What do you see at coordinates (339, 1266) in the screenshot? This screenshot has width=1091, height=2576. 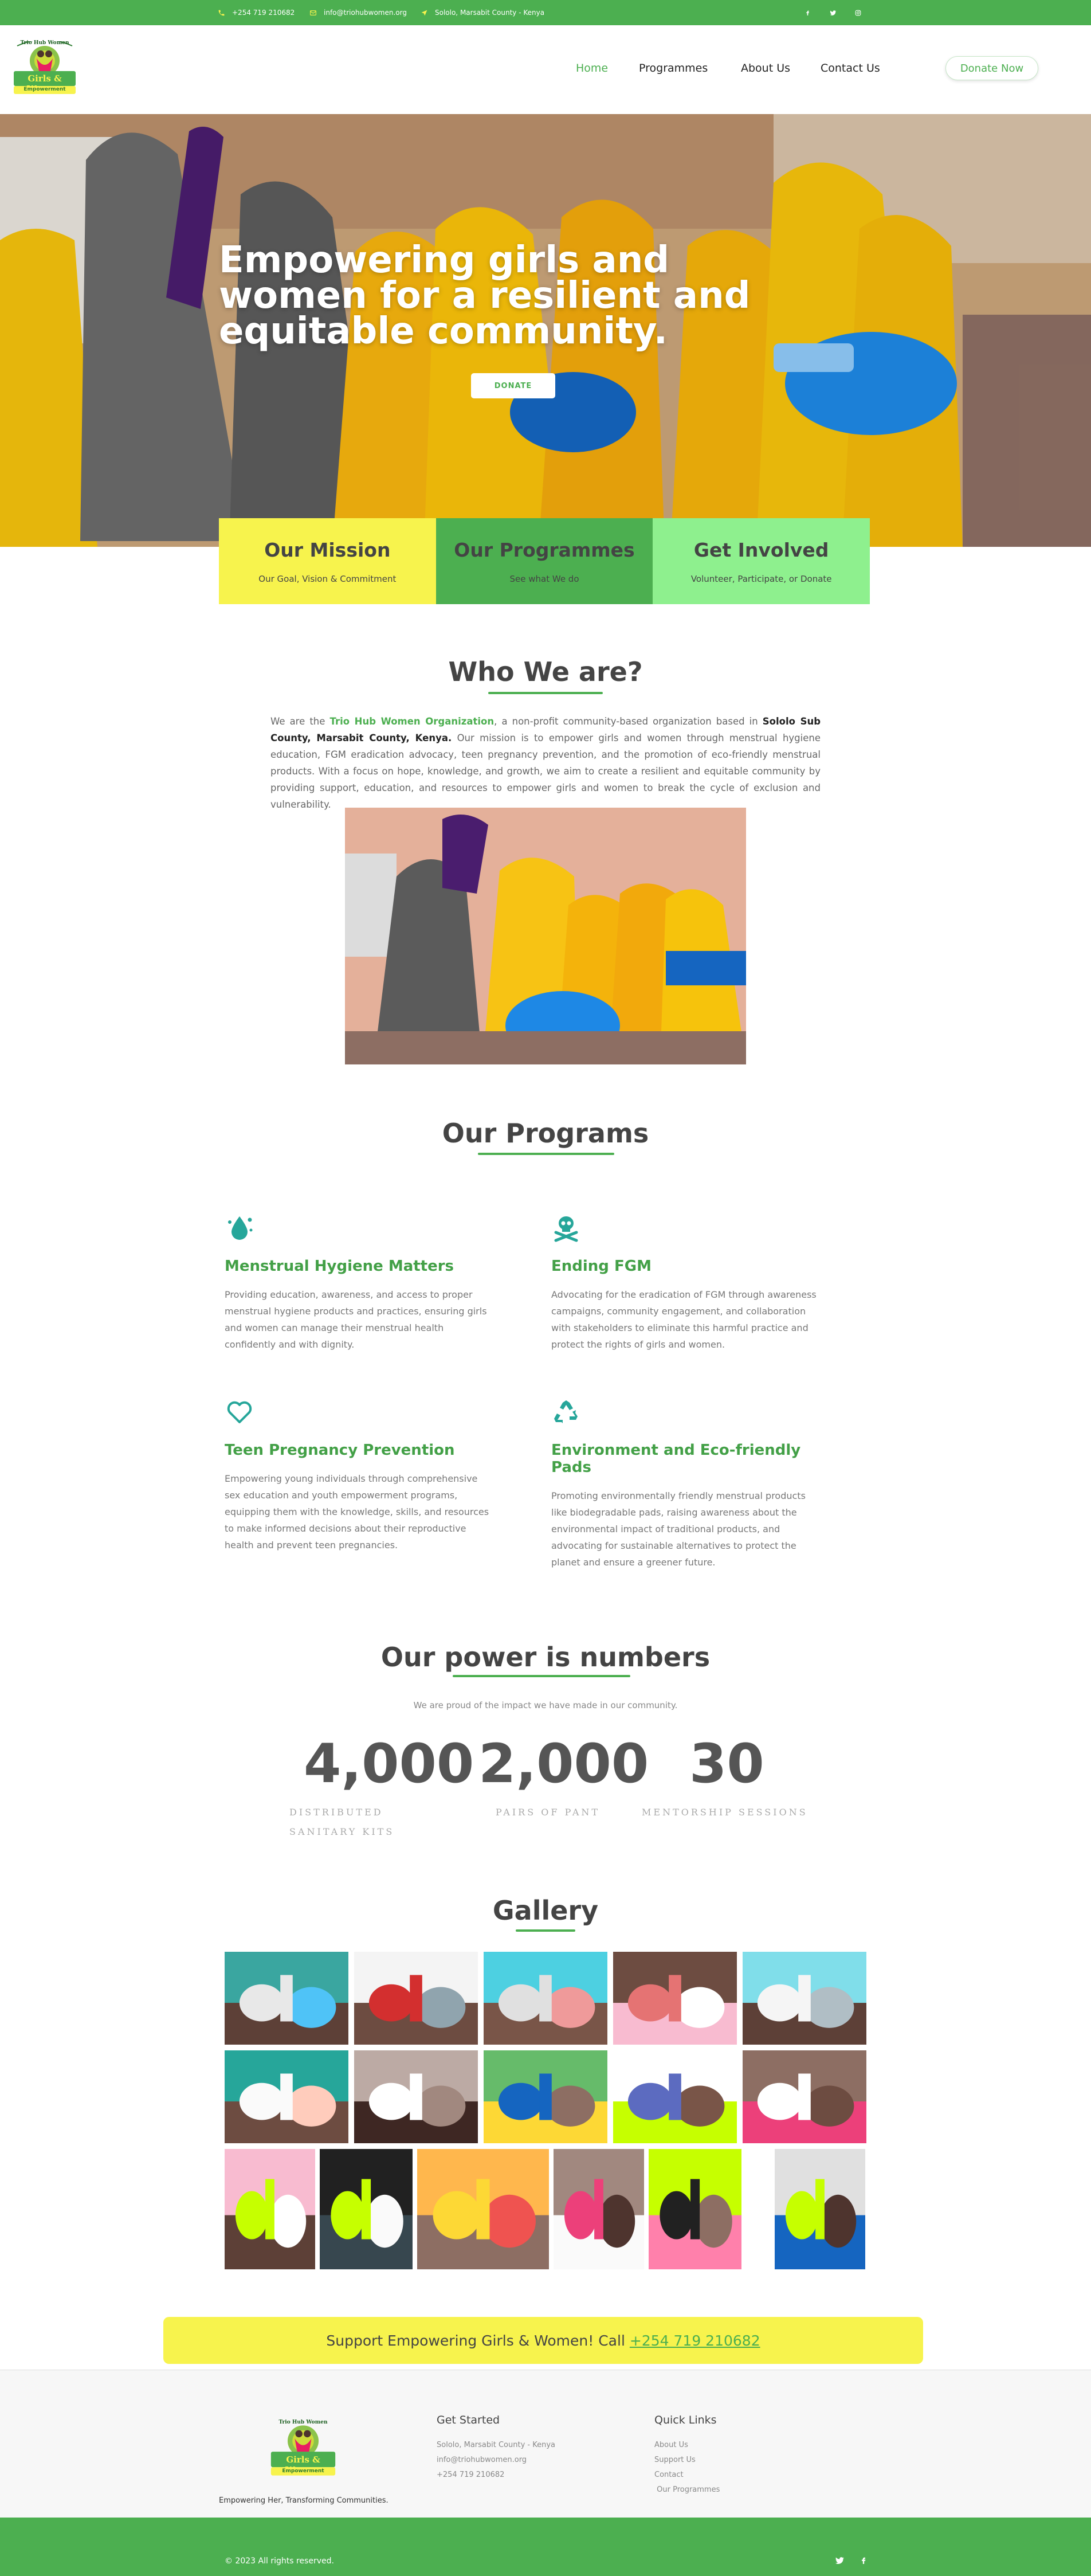 I see `program-title: Menstrual Hygiene Matters` at bounding box center [339, 1266].